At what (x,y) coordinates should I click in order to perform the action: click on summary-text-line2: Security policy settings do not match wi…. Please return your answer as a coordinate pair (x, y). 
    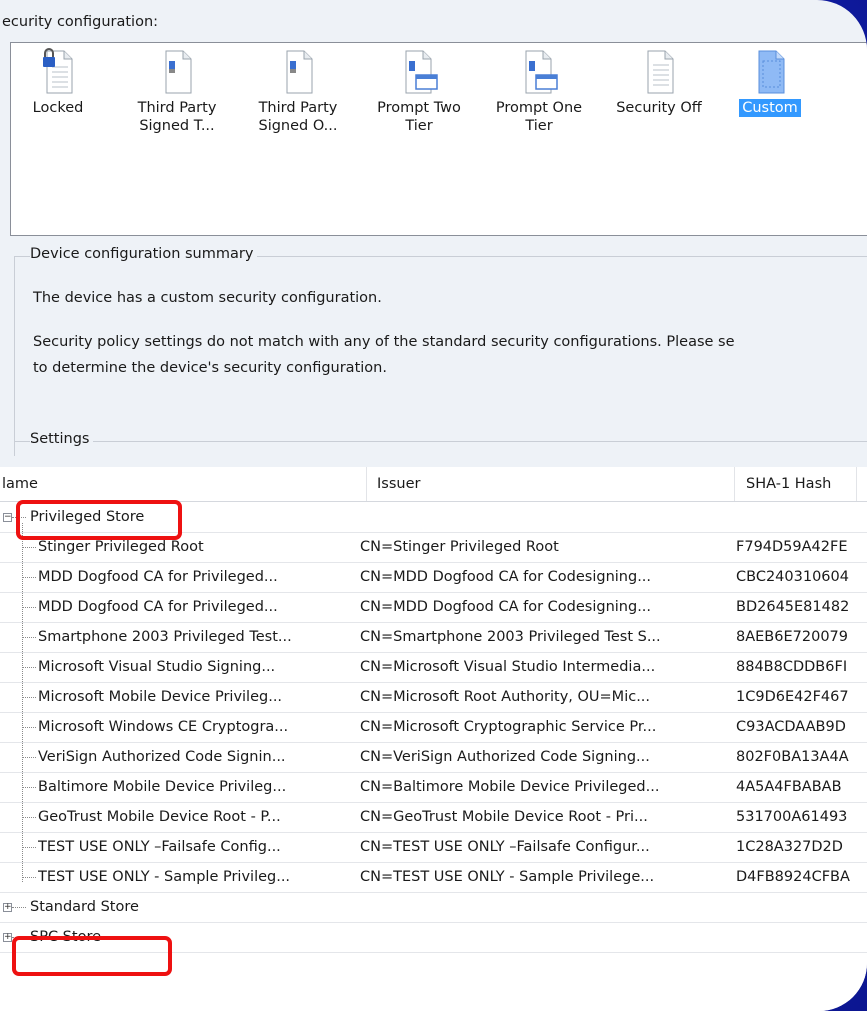
    Looking at the image, I should click on (384, 342).